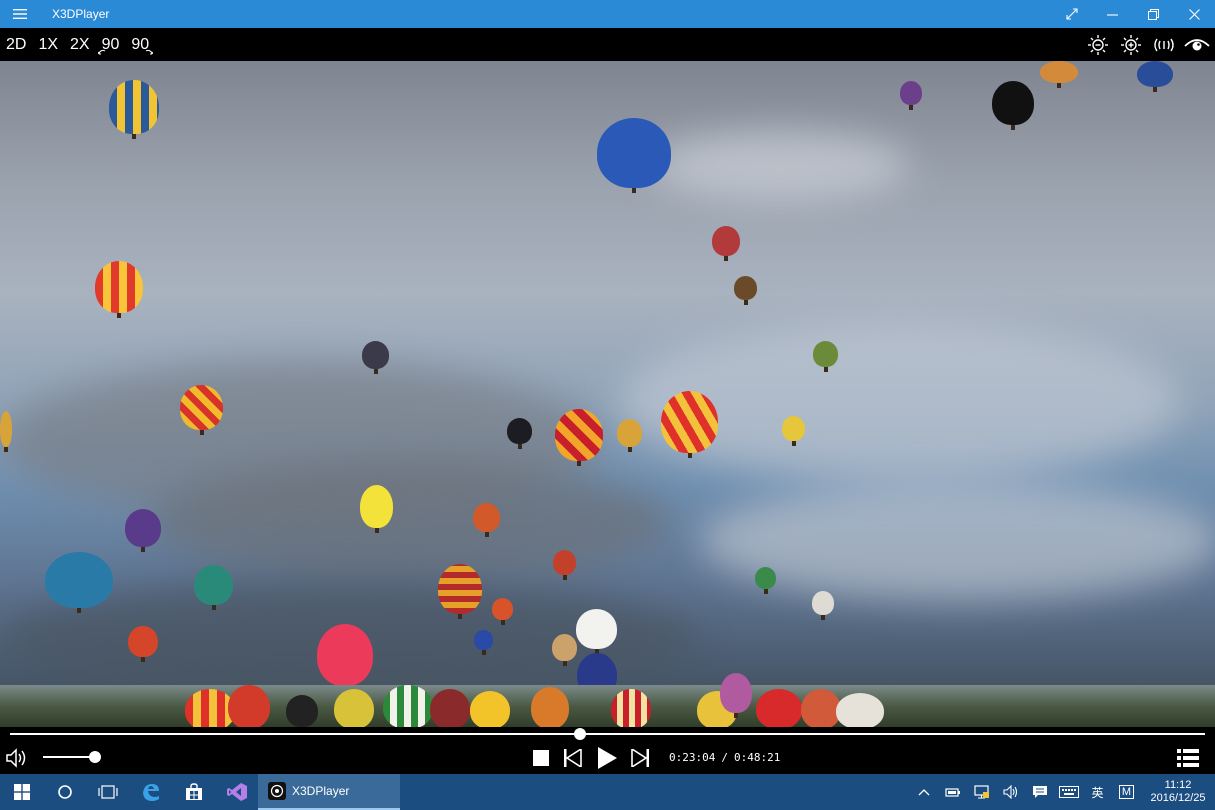 The width and height of the screenshot is (1215, 810). I want to click on skip-next-icon, so click(640, 757).